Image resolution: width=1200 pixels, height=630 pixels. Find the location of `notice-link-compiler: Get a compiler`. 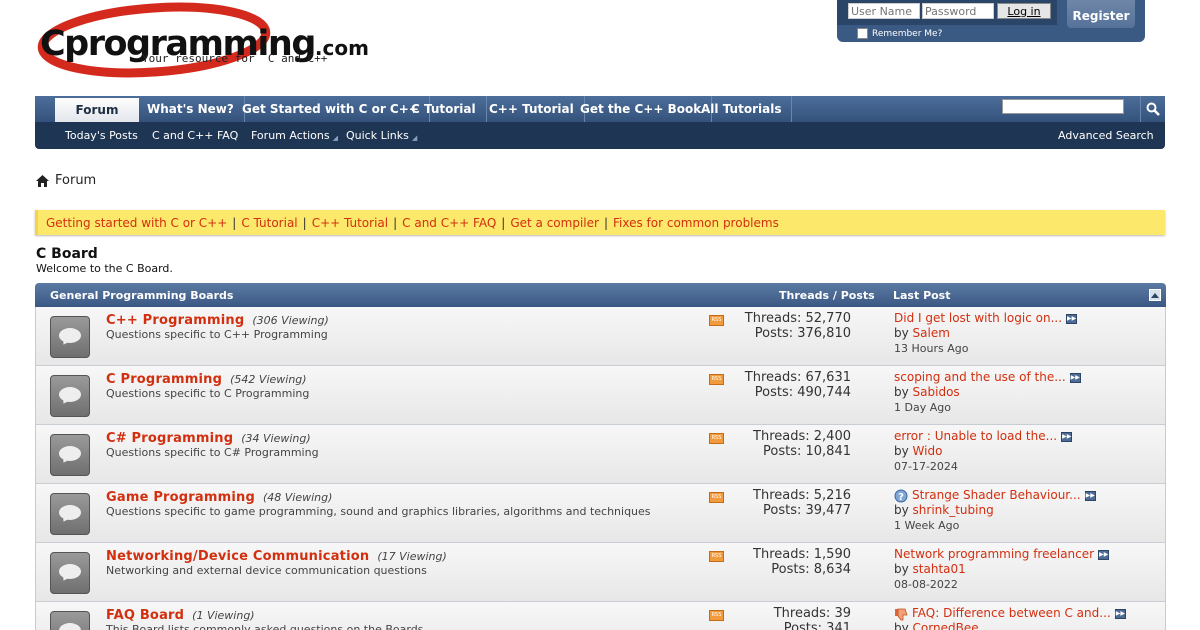

notice-link-compiler: Get a compiler is located at coordinates (554, 223).